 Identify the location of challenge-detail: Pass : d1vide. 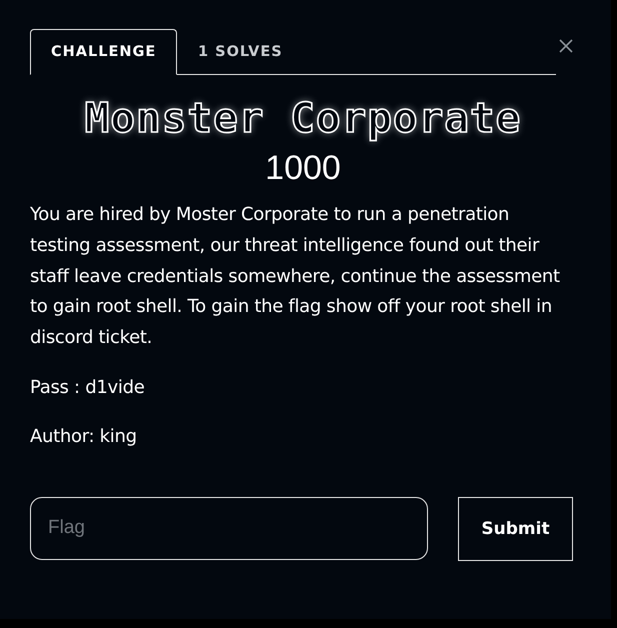
(88, 388).